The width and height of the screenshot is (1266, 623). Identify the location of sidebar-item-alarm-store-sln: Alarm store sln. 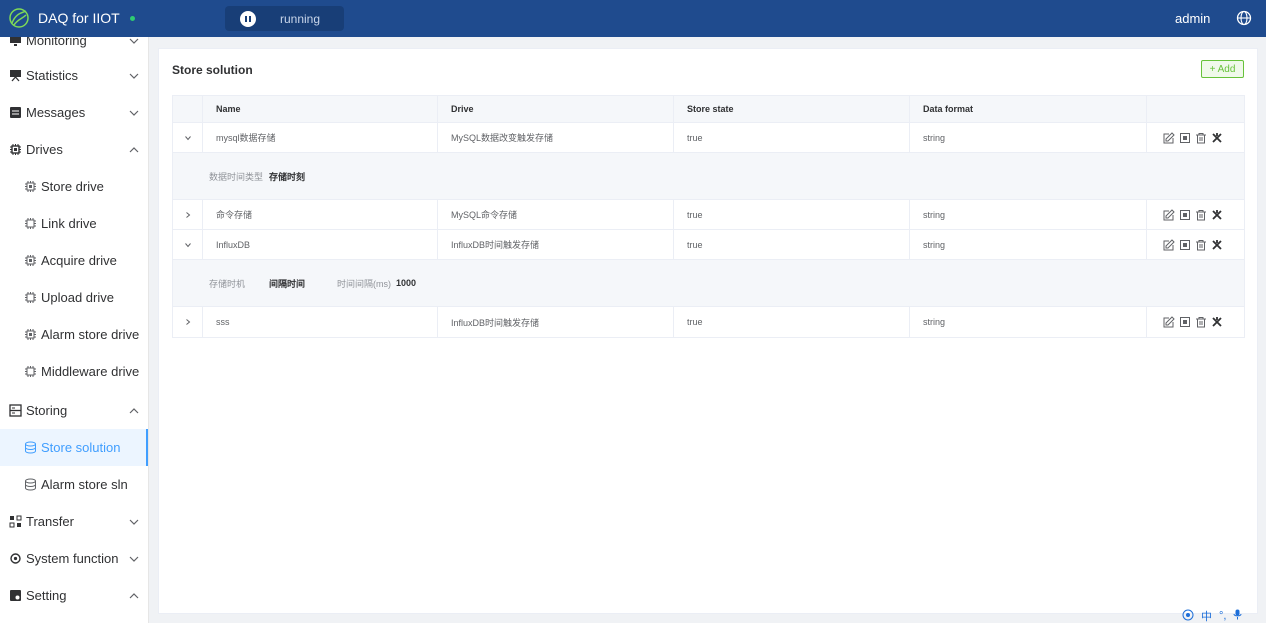
(74, 484).